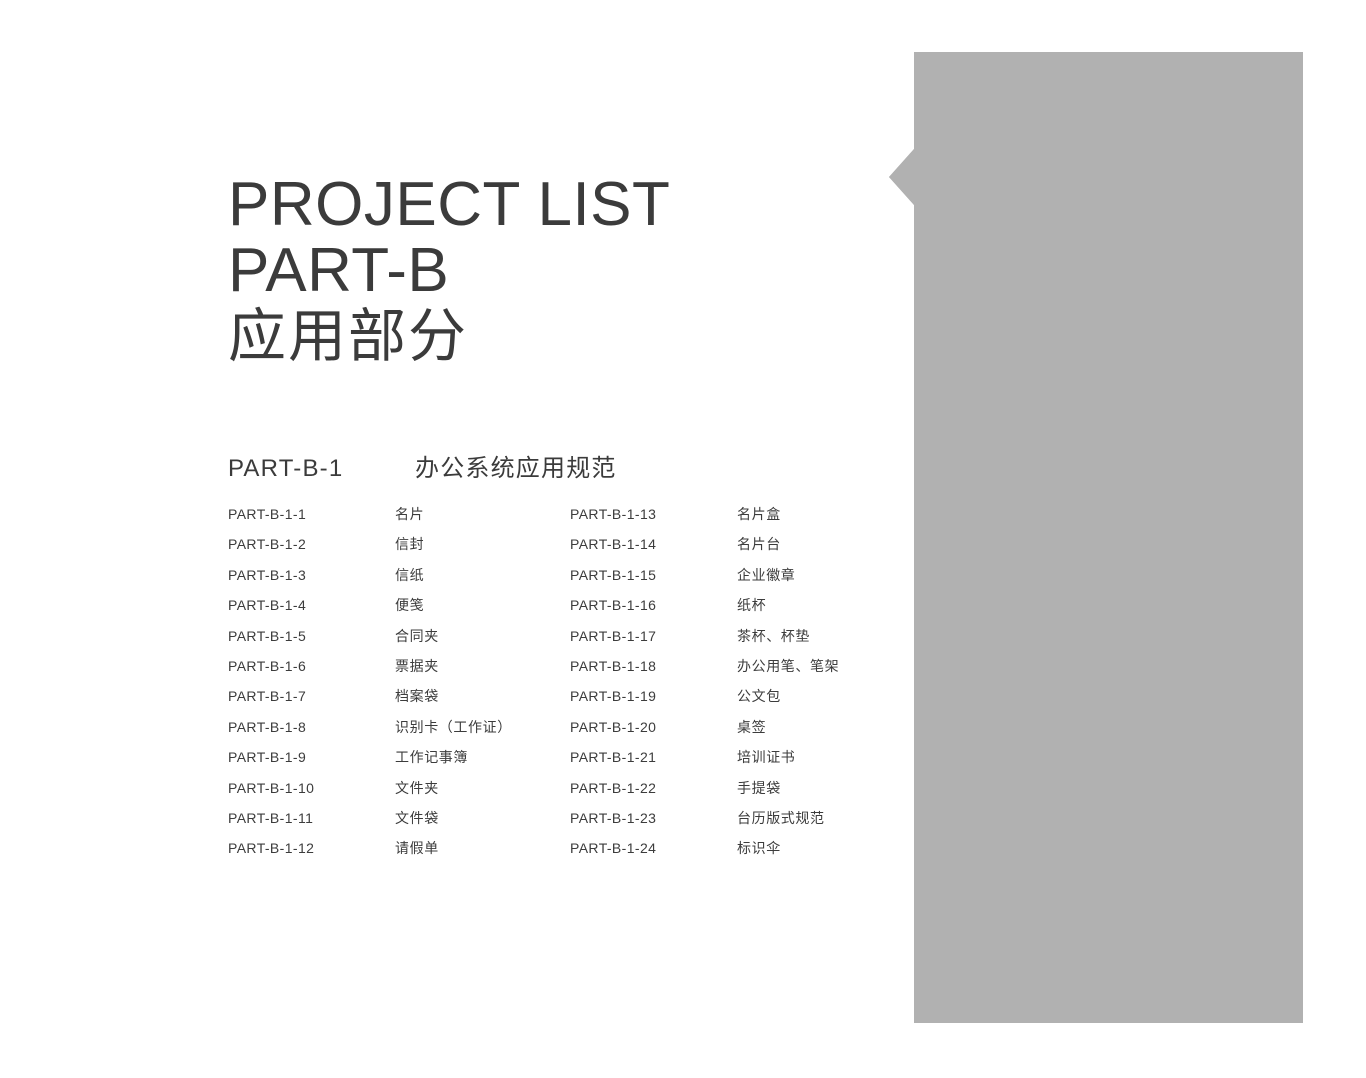  What do you see at coordinates (410, 514) in the screenshot?
I see `item-name: 名片` at bounding box center [410, 514].